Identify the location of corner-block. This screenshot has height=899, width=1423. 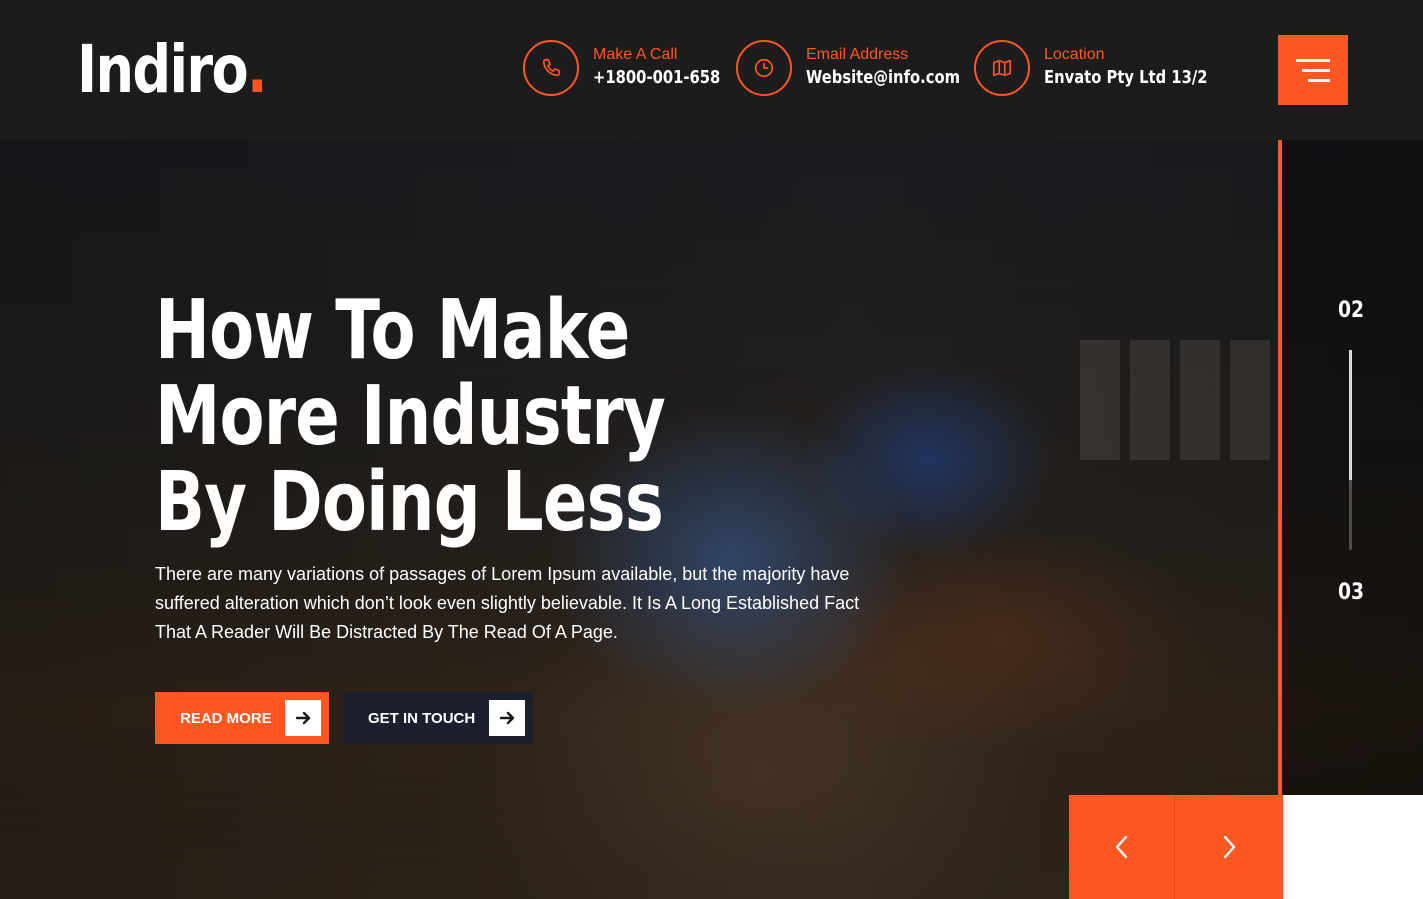
(1353, 847).